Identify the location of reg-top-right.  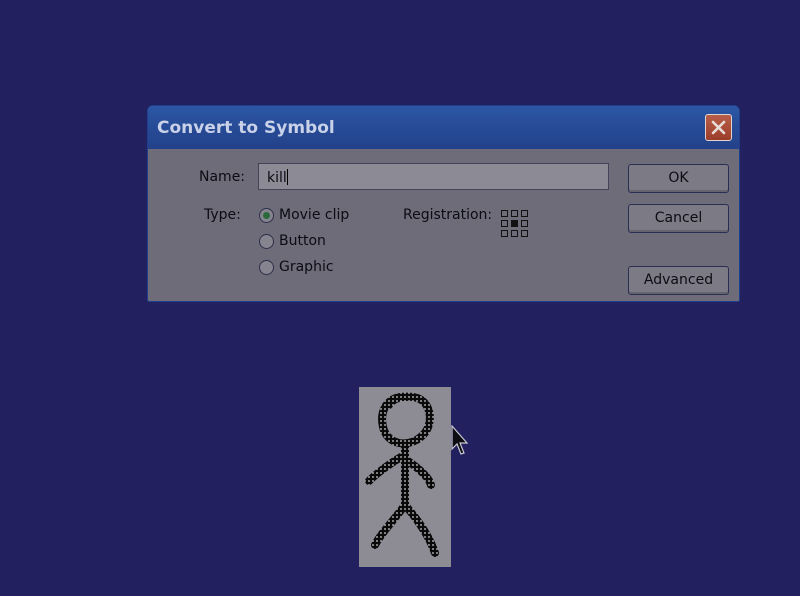
(524, 213).